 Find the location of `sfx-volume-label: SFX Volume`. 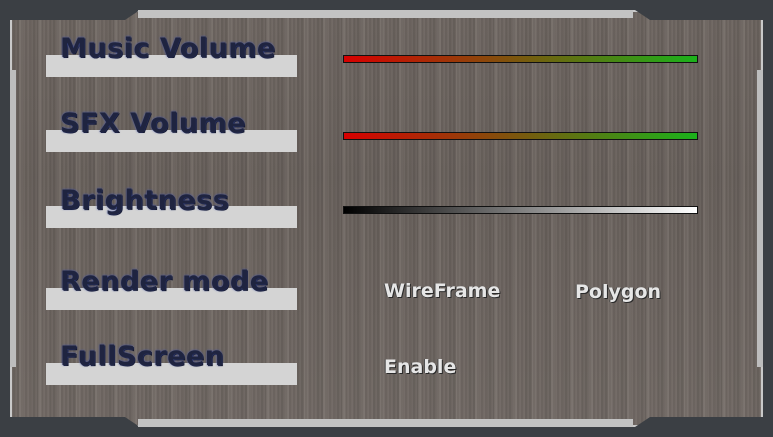

sfx-volume-label: SFX Volume is located at coordinates (153, 123).